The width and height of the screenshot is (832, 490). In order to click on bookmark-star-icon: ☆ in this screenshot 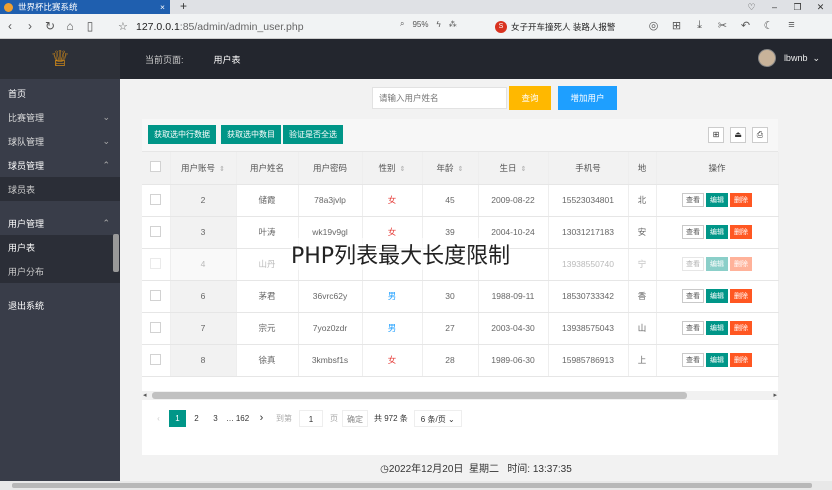, I will do `click(125, 26)`.